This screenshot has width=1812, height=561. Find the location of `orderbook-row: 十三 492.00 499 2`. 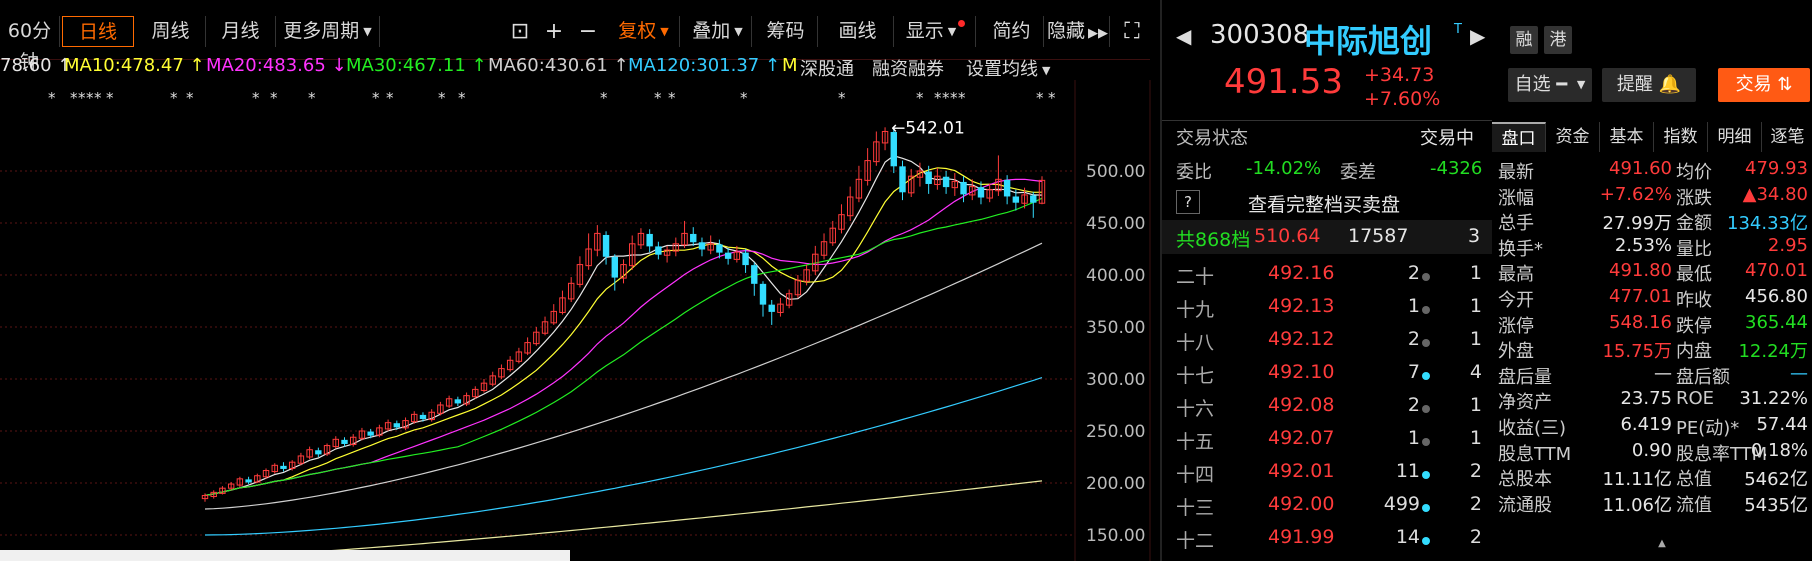

orderbook-row: 十三 492.00 499 2 is located at coordinates (1334, 509).